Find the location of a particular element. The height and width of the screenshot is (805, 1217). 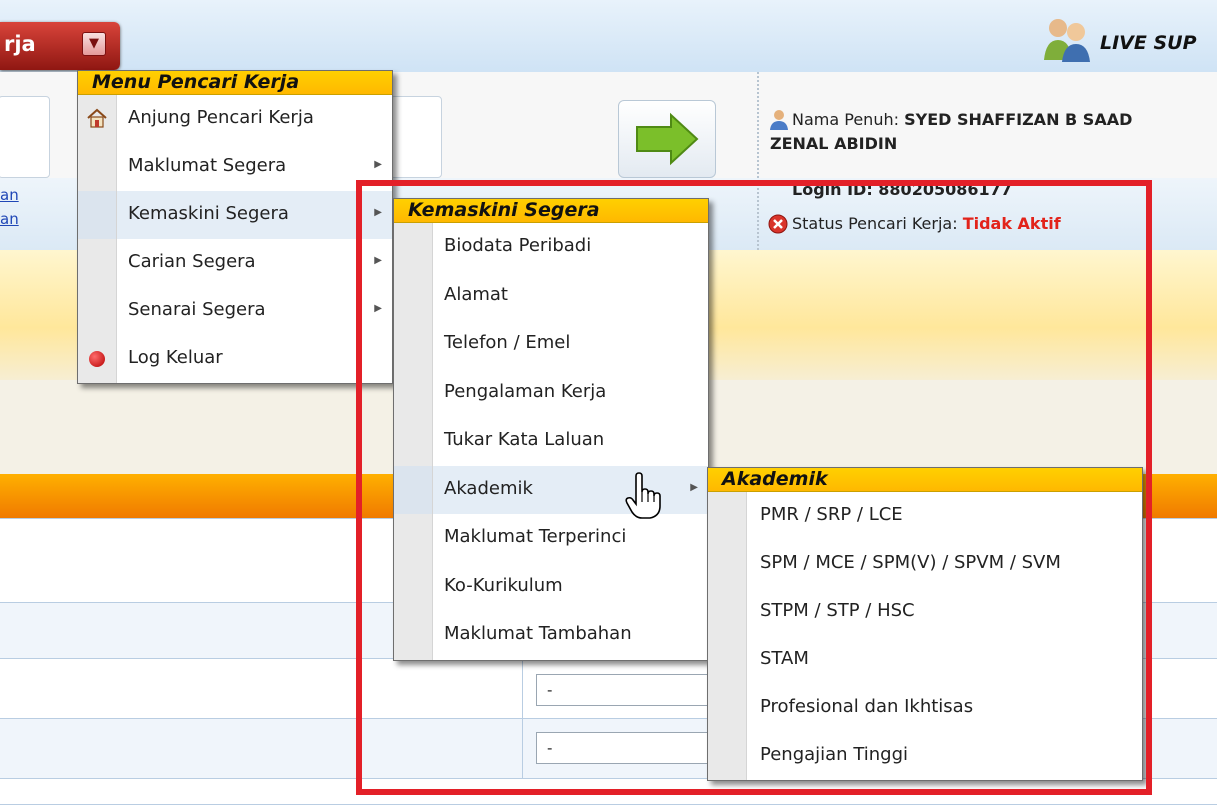

menu-item-maklumat-segera: Maklumat Segera ▶ is located at coordinates (235, 167).